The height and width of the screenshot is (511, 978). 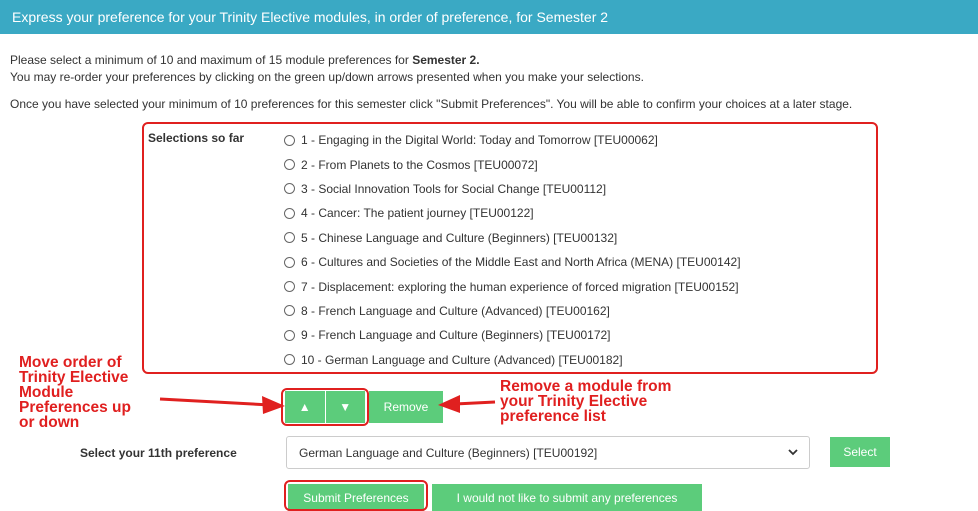 What do you see at coordinates (222, 405) in the screenshot?
I see `reorder-arrow-icon` at bounding box center [222, 405].